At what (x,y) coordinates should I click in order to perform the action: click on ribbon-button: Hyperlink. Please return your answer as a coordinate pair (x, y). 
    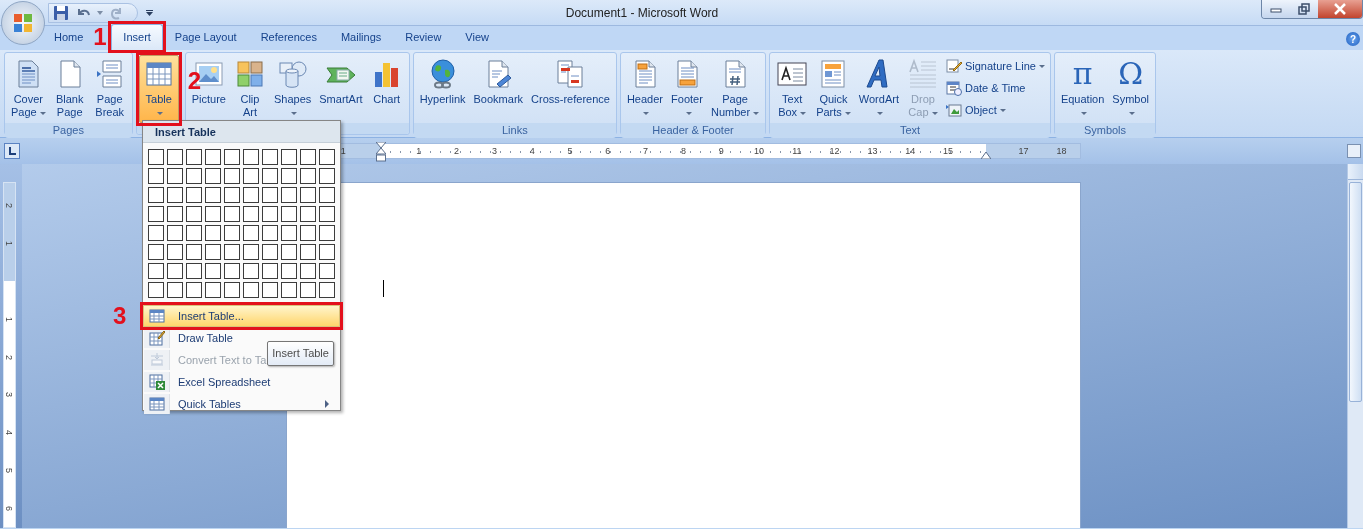
    Looking at the image, I should click on (442, 89).